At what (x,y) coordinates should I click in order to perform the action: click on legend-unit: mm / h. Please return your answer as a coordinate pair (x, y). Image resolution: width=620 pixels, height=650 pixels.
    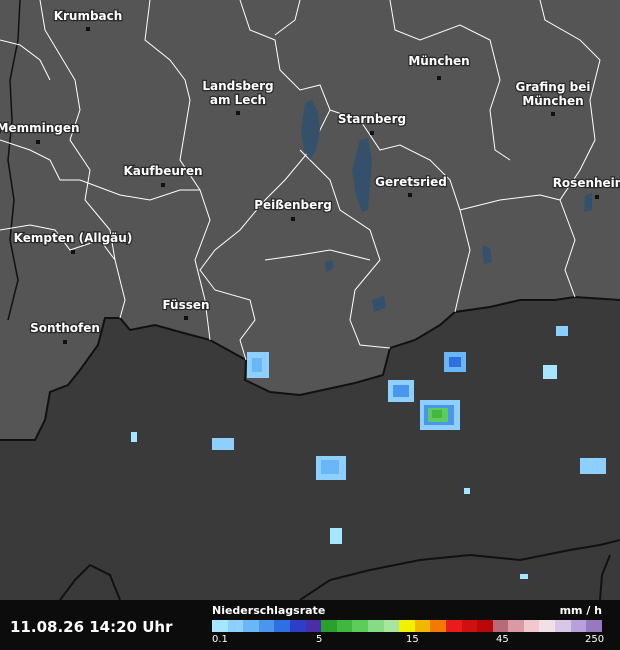
    Looking at the image, I should click on (580, 610).